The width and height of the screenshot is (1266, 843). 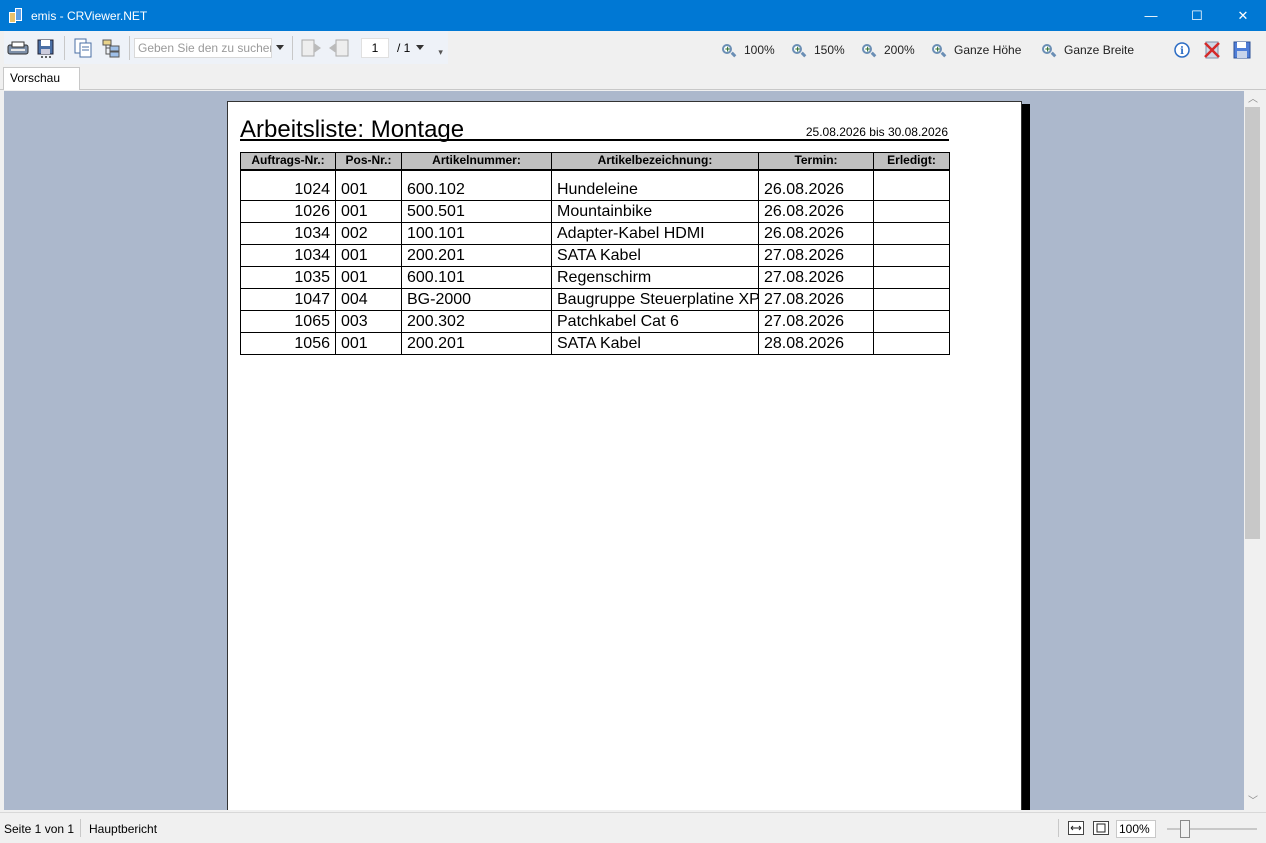 What do you see at coordinates (1136, 829) in the screenshot?
I see `zoom-level-field: 100%` at bounding box center [1136, 829].